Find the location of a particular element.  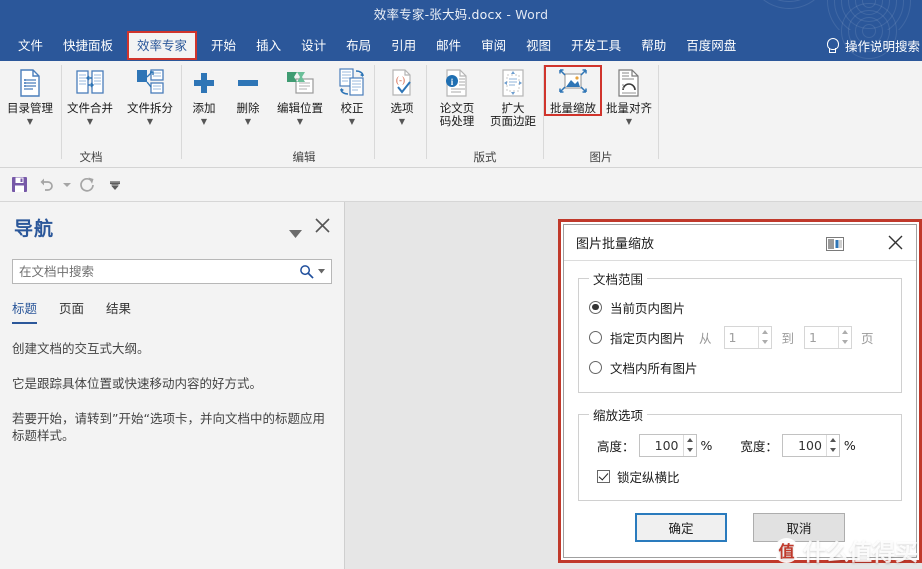

ribbon-button-edit-position: 编辑位置 ▼ is located at coordinates (300, 96).